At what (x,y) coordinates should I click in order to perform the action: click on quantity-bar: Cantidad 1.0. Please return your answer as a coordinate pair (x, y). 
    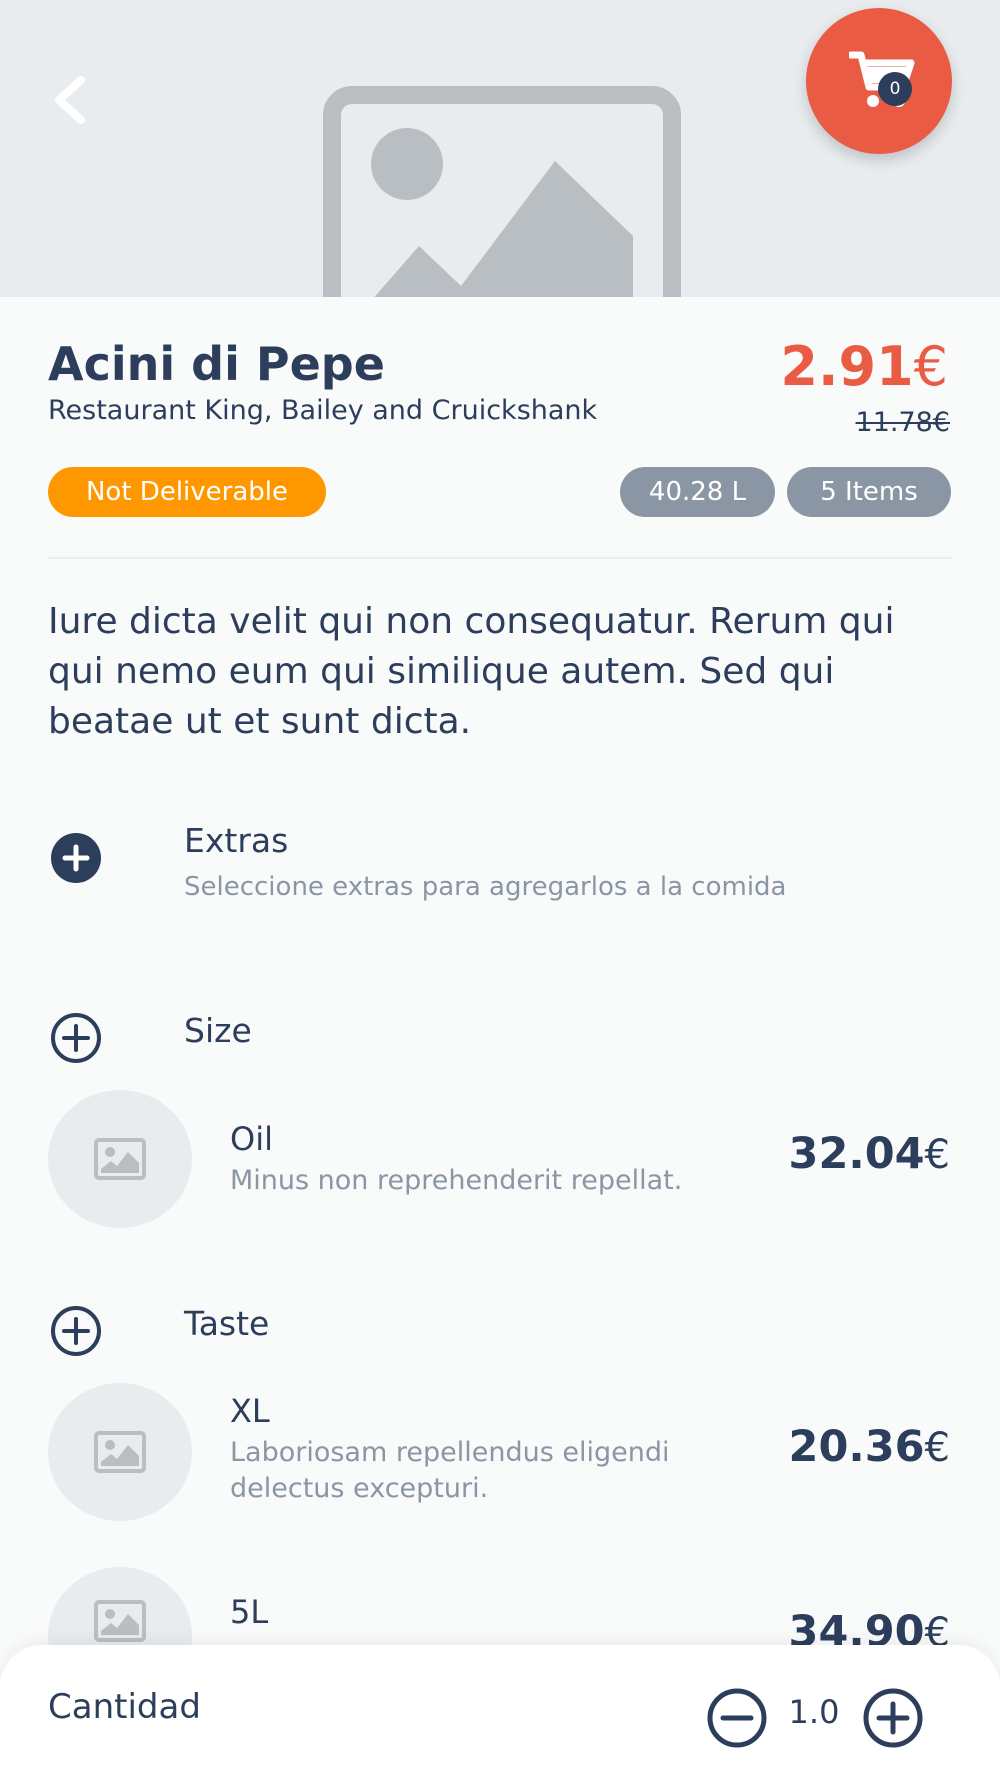
    Looking at the image, I should click on (500, 1711).